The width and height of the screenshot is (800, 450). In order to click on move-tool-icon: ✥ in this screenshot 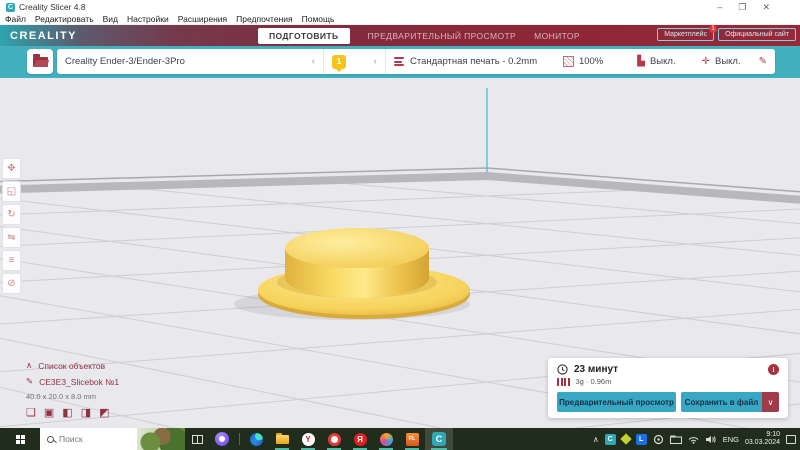, I will do `click(11, 168)`.